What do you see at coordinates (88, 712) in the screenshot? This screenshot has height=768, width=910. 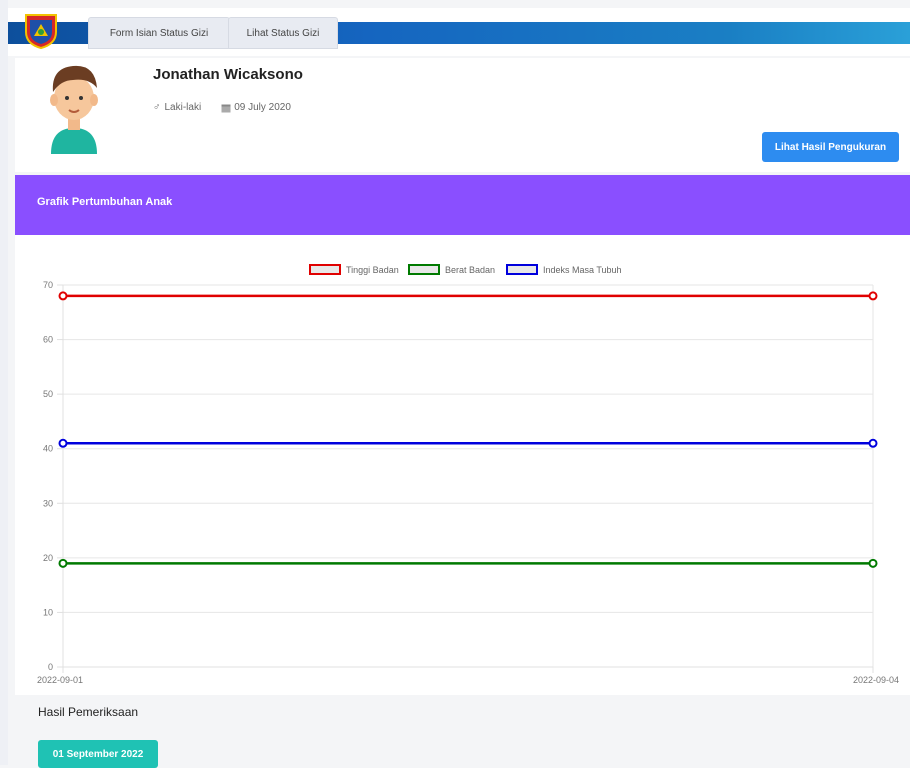 I see `results-title: Hasil Pemeriksaan` at bounding box center [88, 712].